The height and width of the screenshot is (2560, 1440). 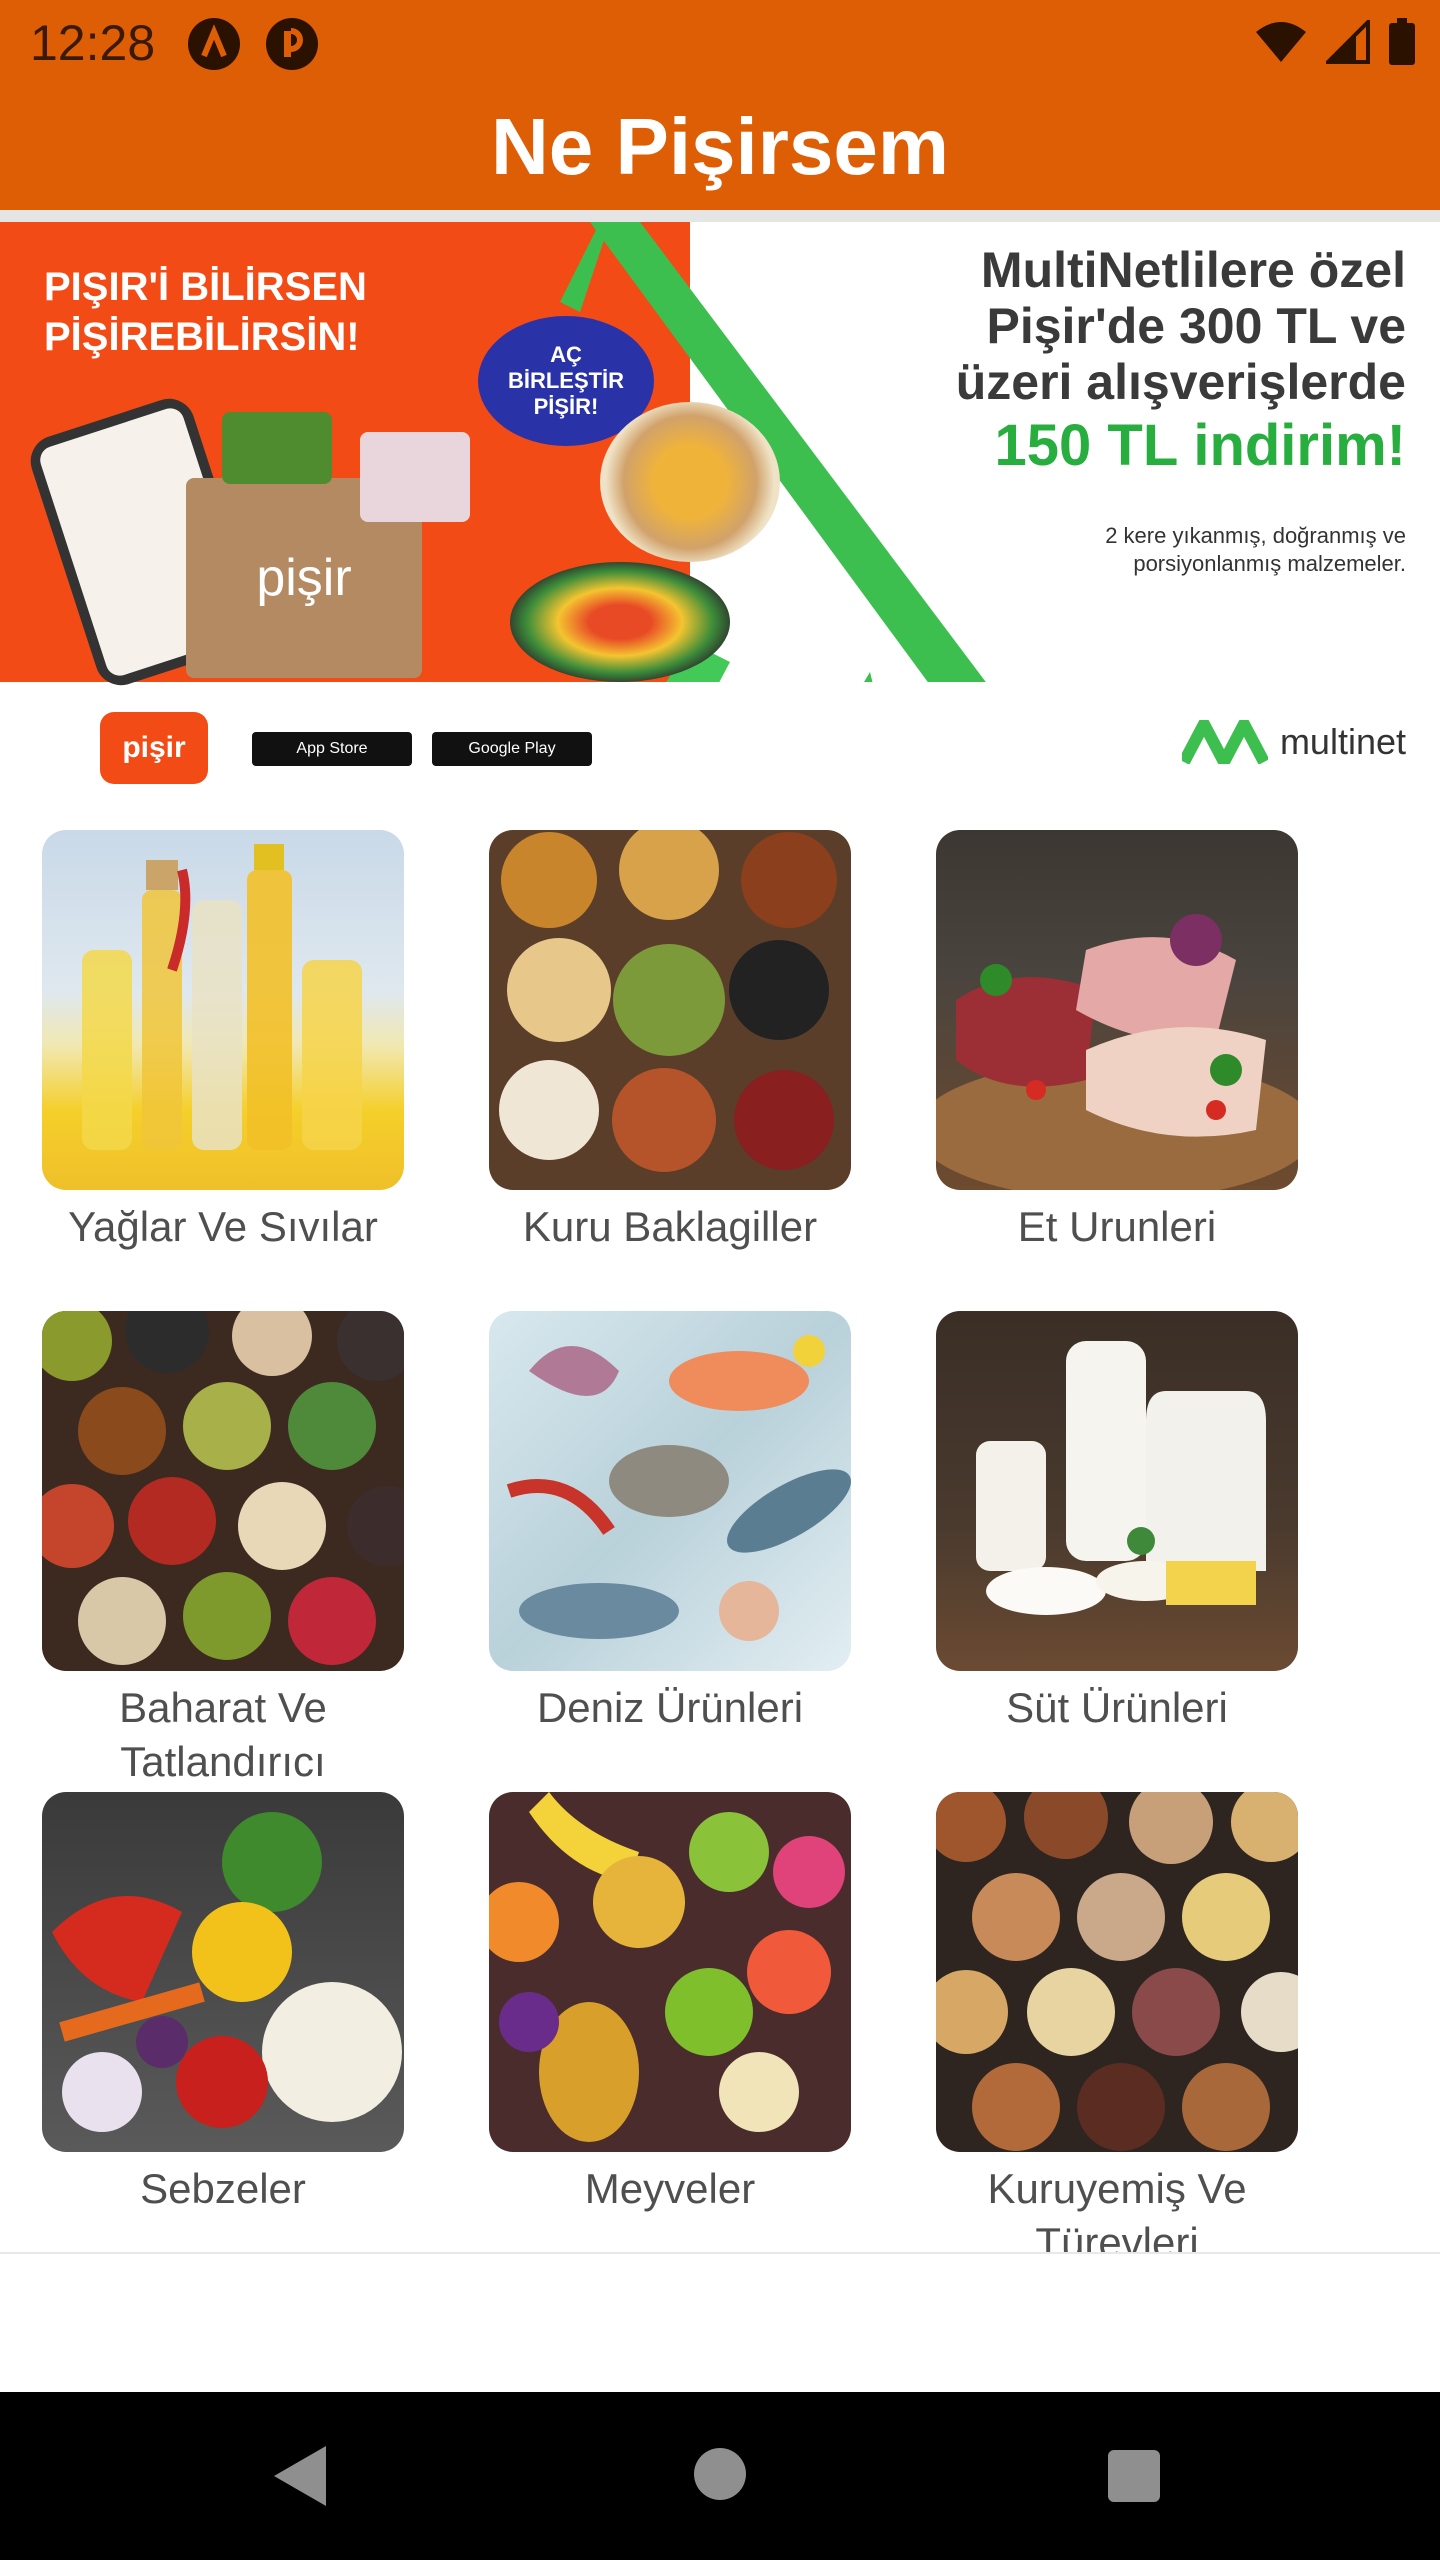 What do you see at coordinates (1117, 1010) in the screenshot?
I see `meat-image` at bounding box center [1117, 1010].